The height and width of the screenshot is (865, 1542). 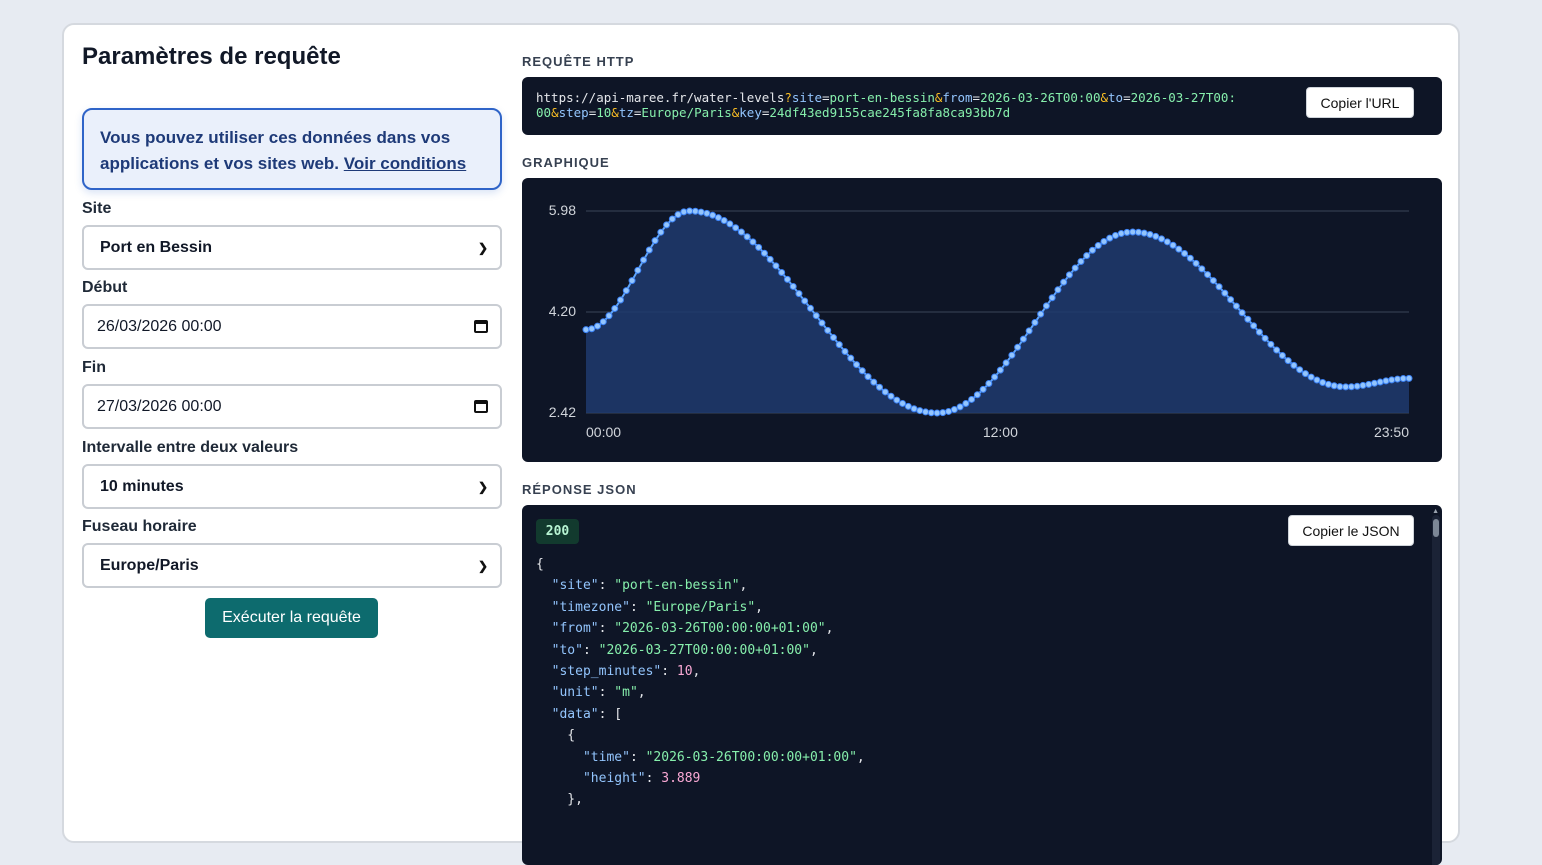 I want to click on conditions-link: Voir conditions, so click(x=405, y=163).